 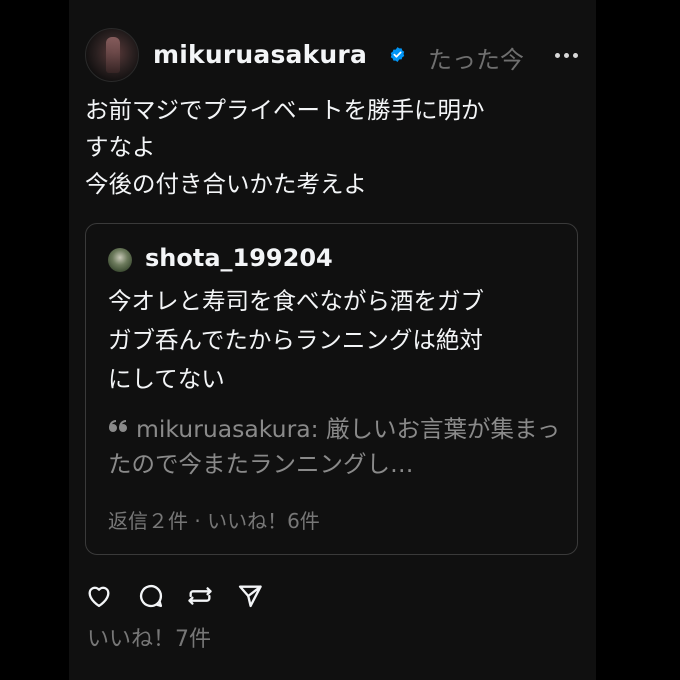 What do you see at coordinates (151, 596) in the screenshot?
I see `comment-icon` at bounding box center [151, 596].